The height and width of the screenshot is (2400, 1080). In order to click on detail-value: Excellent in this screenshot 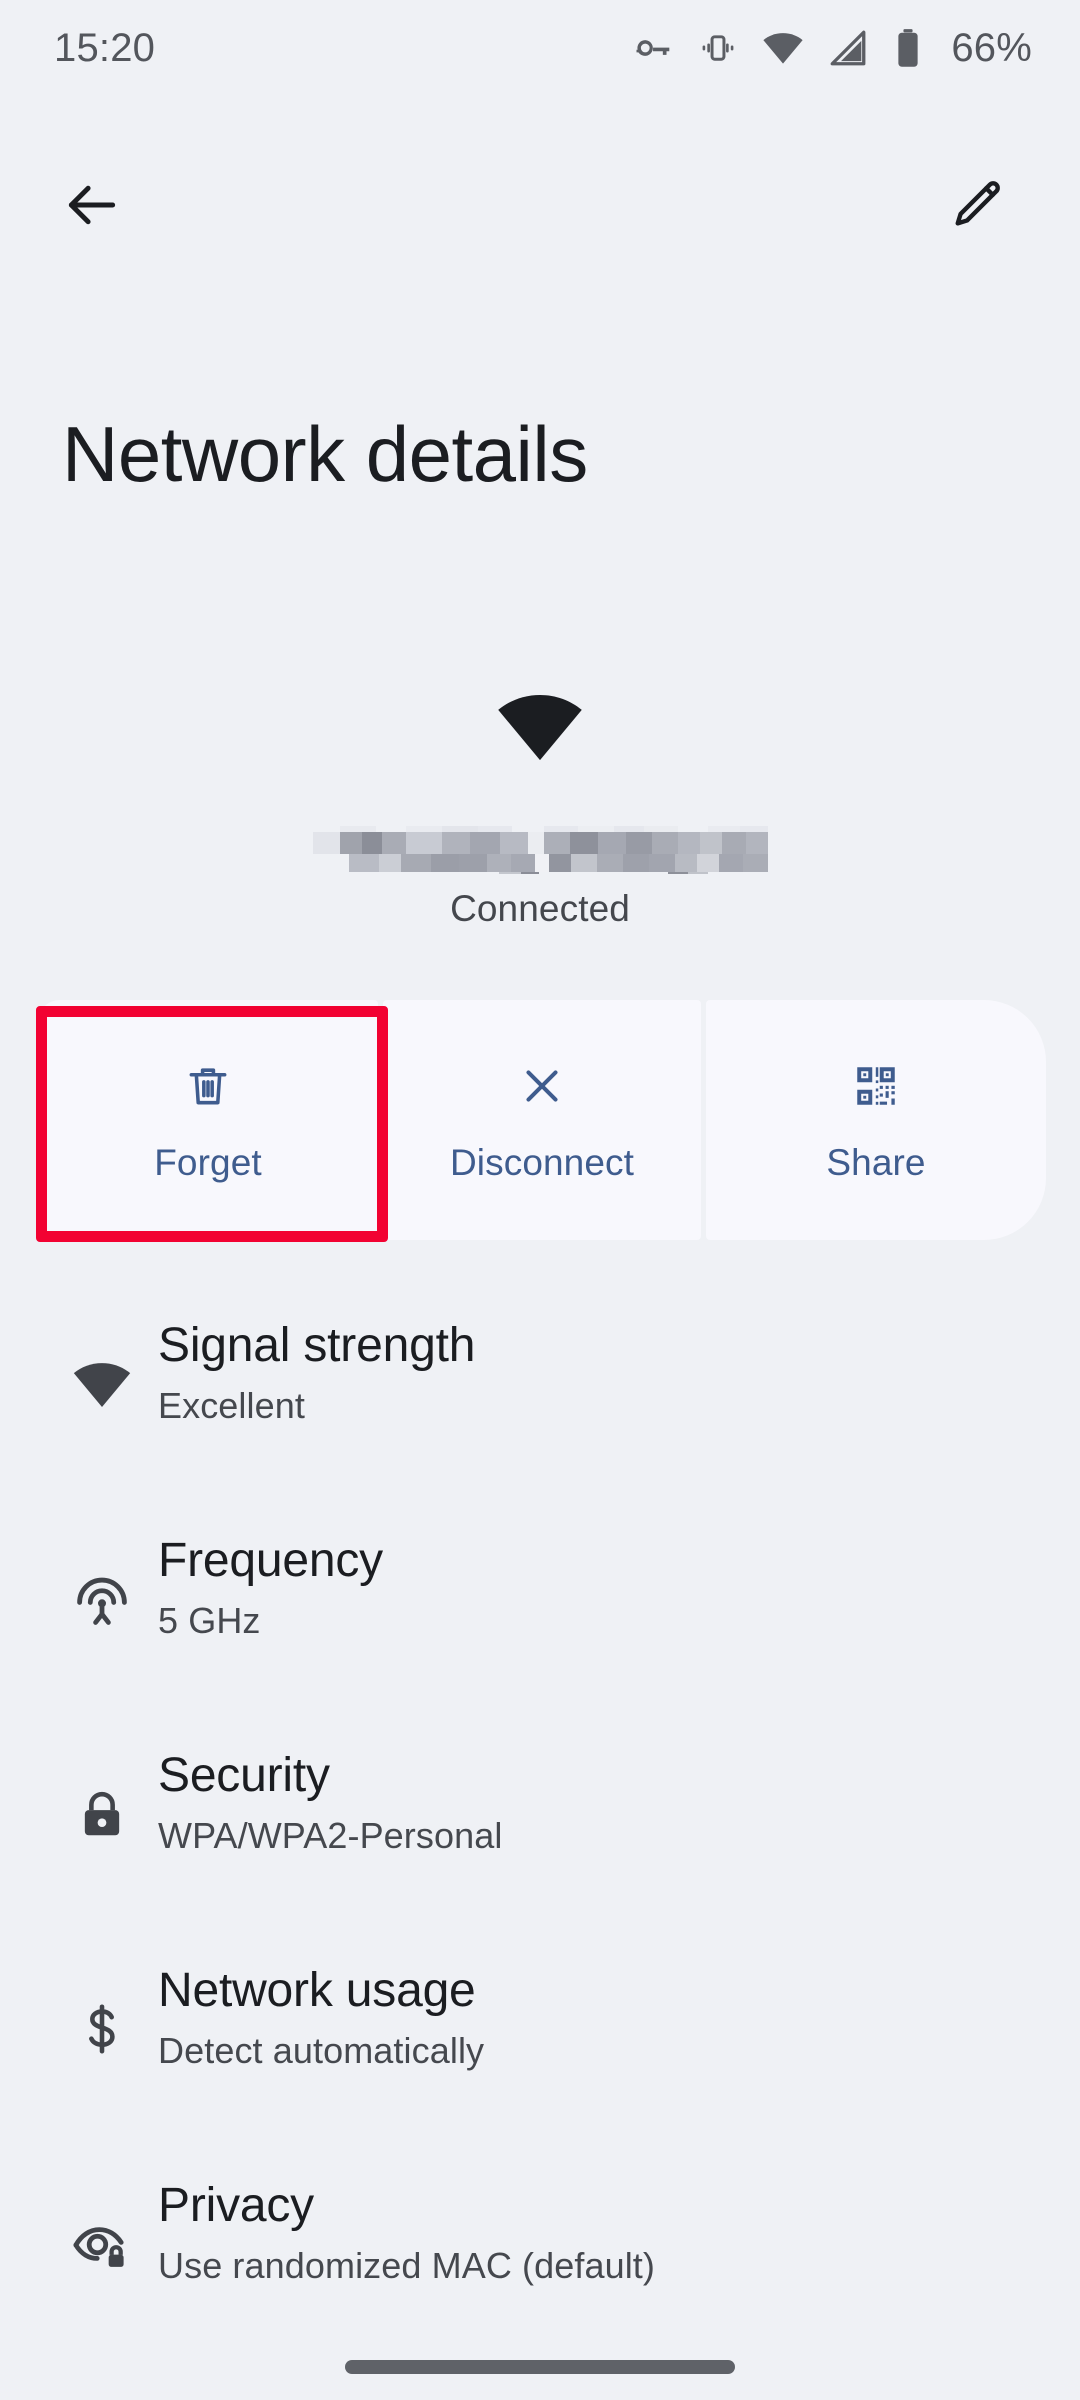, I will do `click(231, 1405)`.